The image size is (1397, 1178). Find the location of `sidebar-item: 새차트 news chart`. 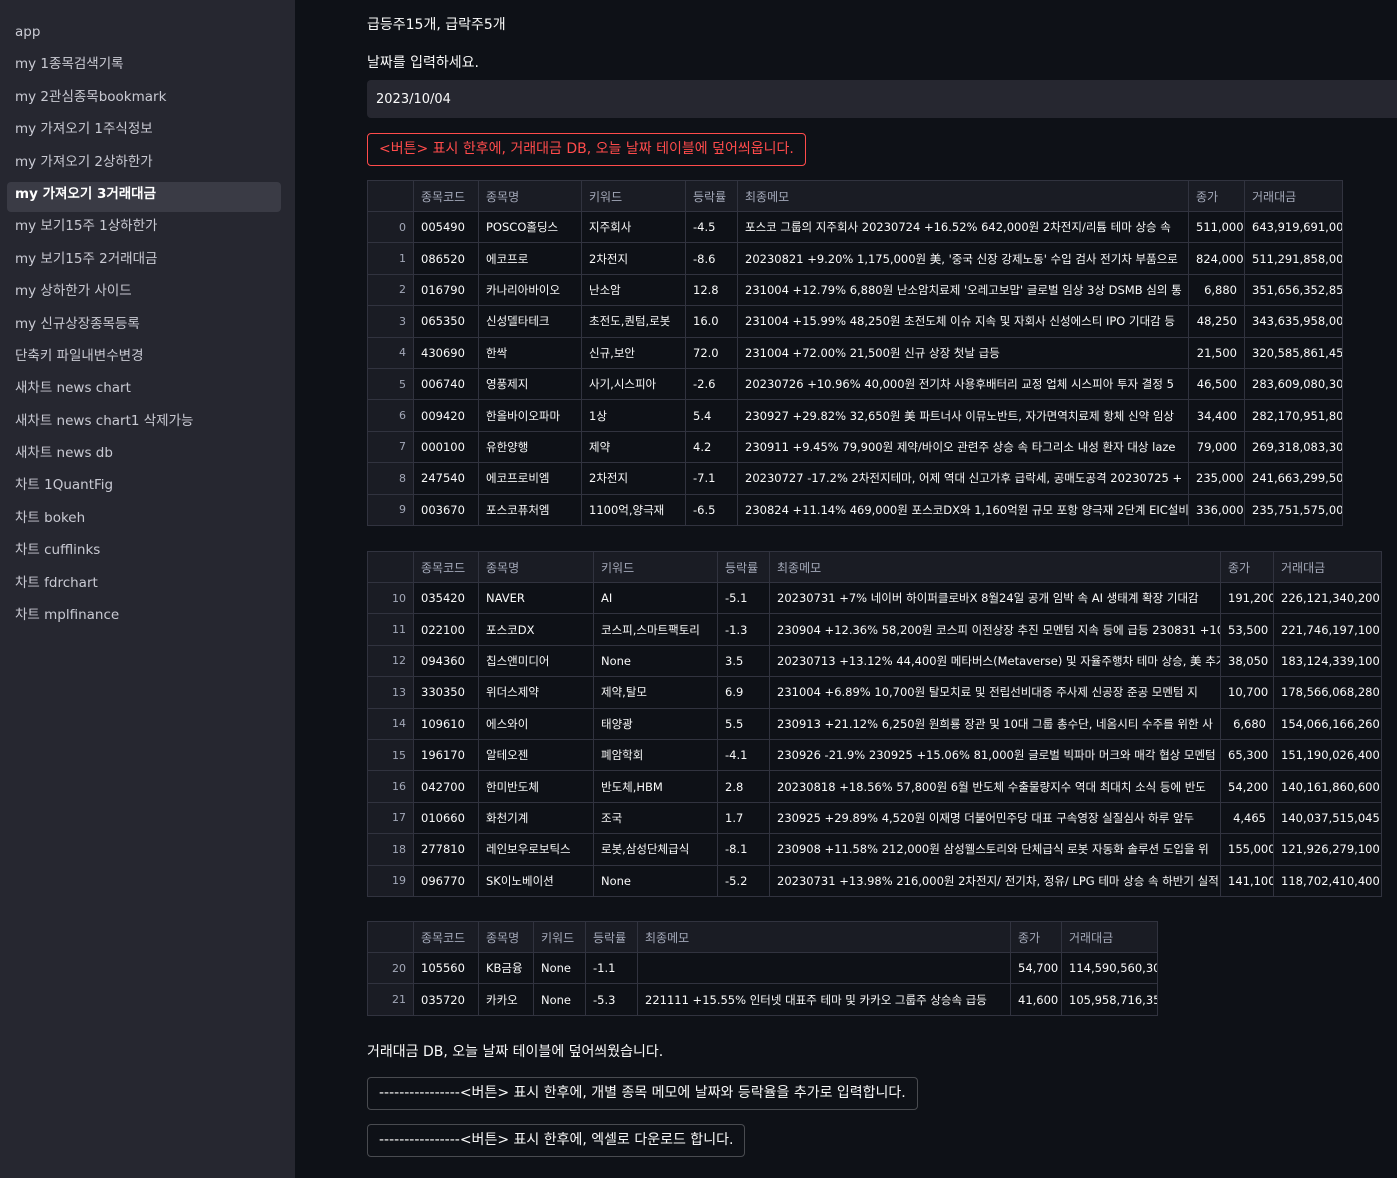

sidebar-item: 새차트 news chart is located at coordinates (144, 391).